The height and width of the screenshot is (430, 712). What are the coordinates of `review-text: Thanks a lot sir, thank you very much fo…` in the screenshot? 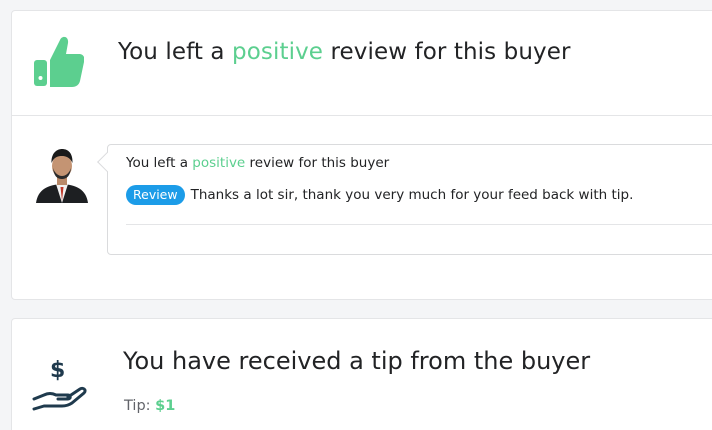 It's located at (412, 195).